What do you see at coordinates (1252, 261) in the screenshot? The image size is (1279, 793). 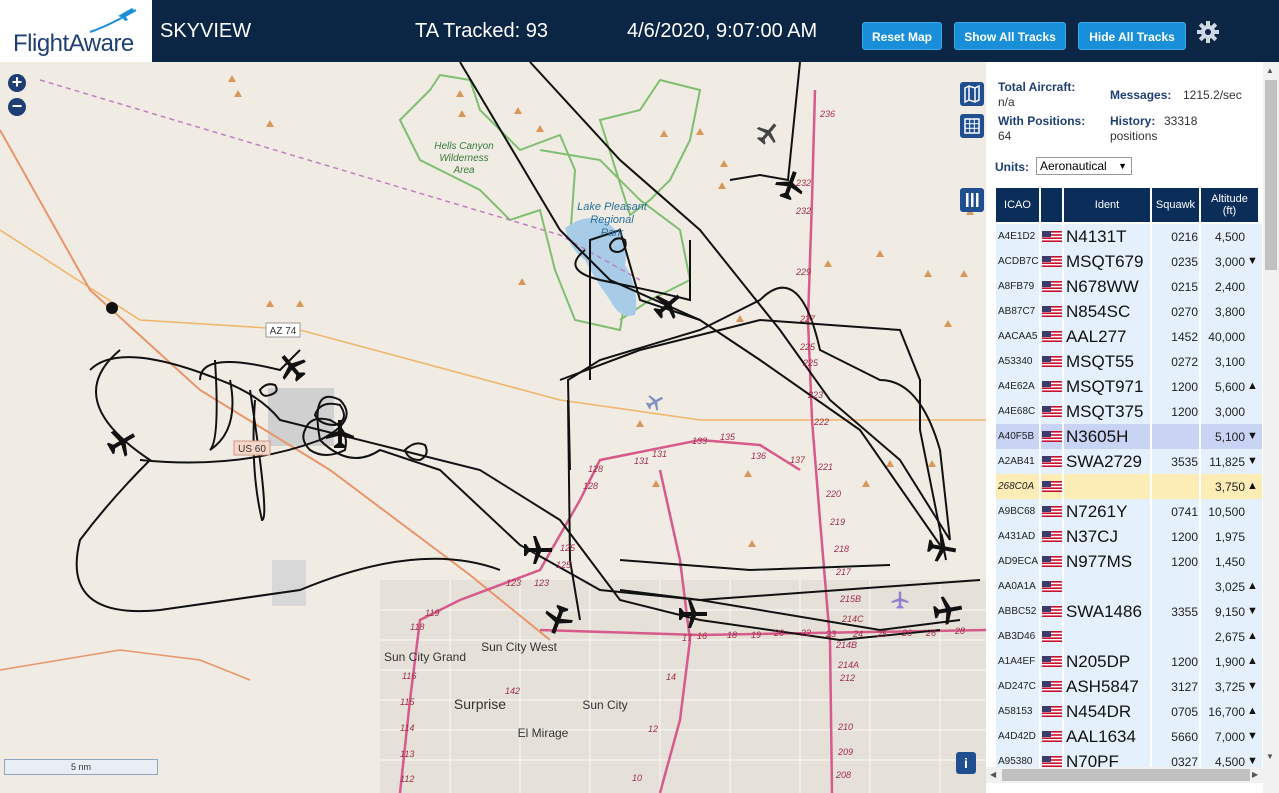 I see `row-altitude-trend: ▼` at bounding box center [1252, 261].